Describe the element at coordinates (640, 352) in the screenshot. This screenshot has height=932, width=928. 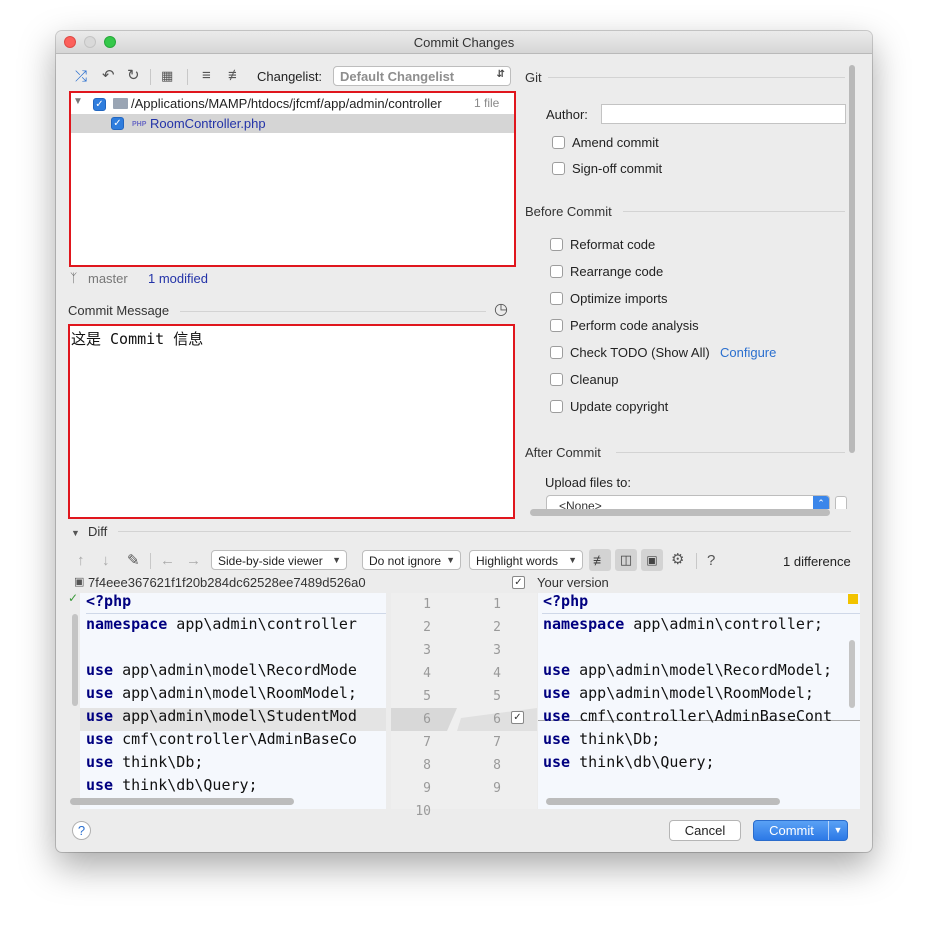
I see `check-todo-label: Check TODO (Show All)` at that location.